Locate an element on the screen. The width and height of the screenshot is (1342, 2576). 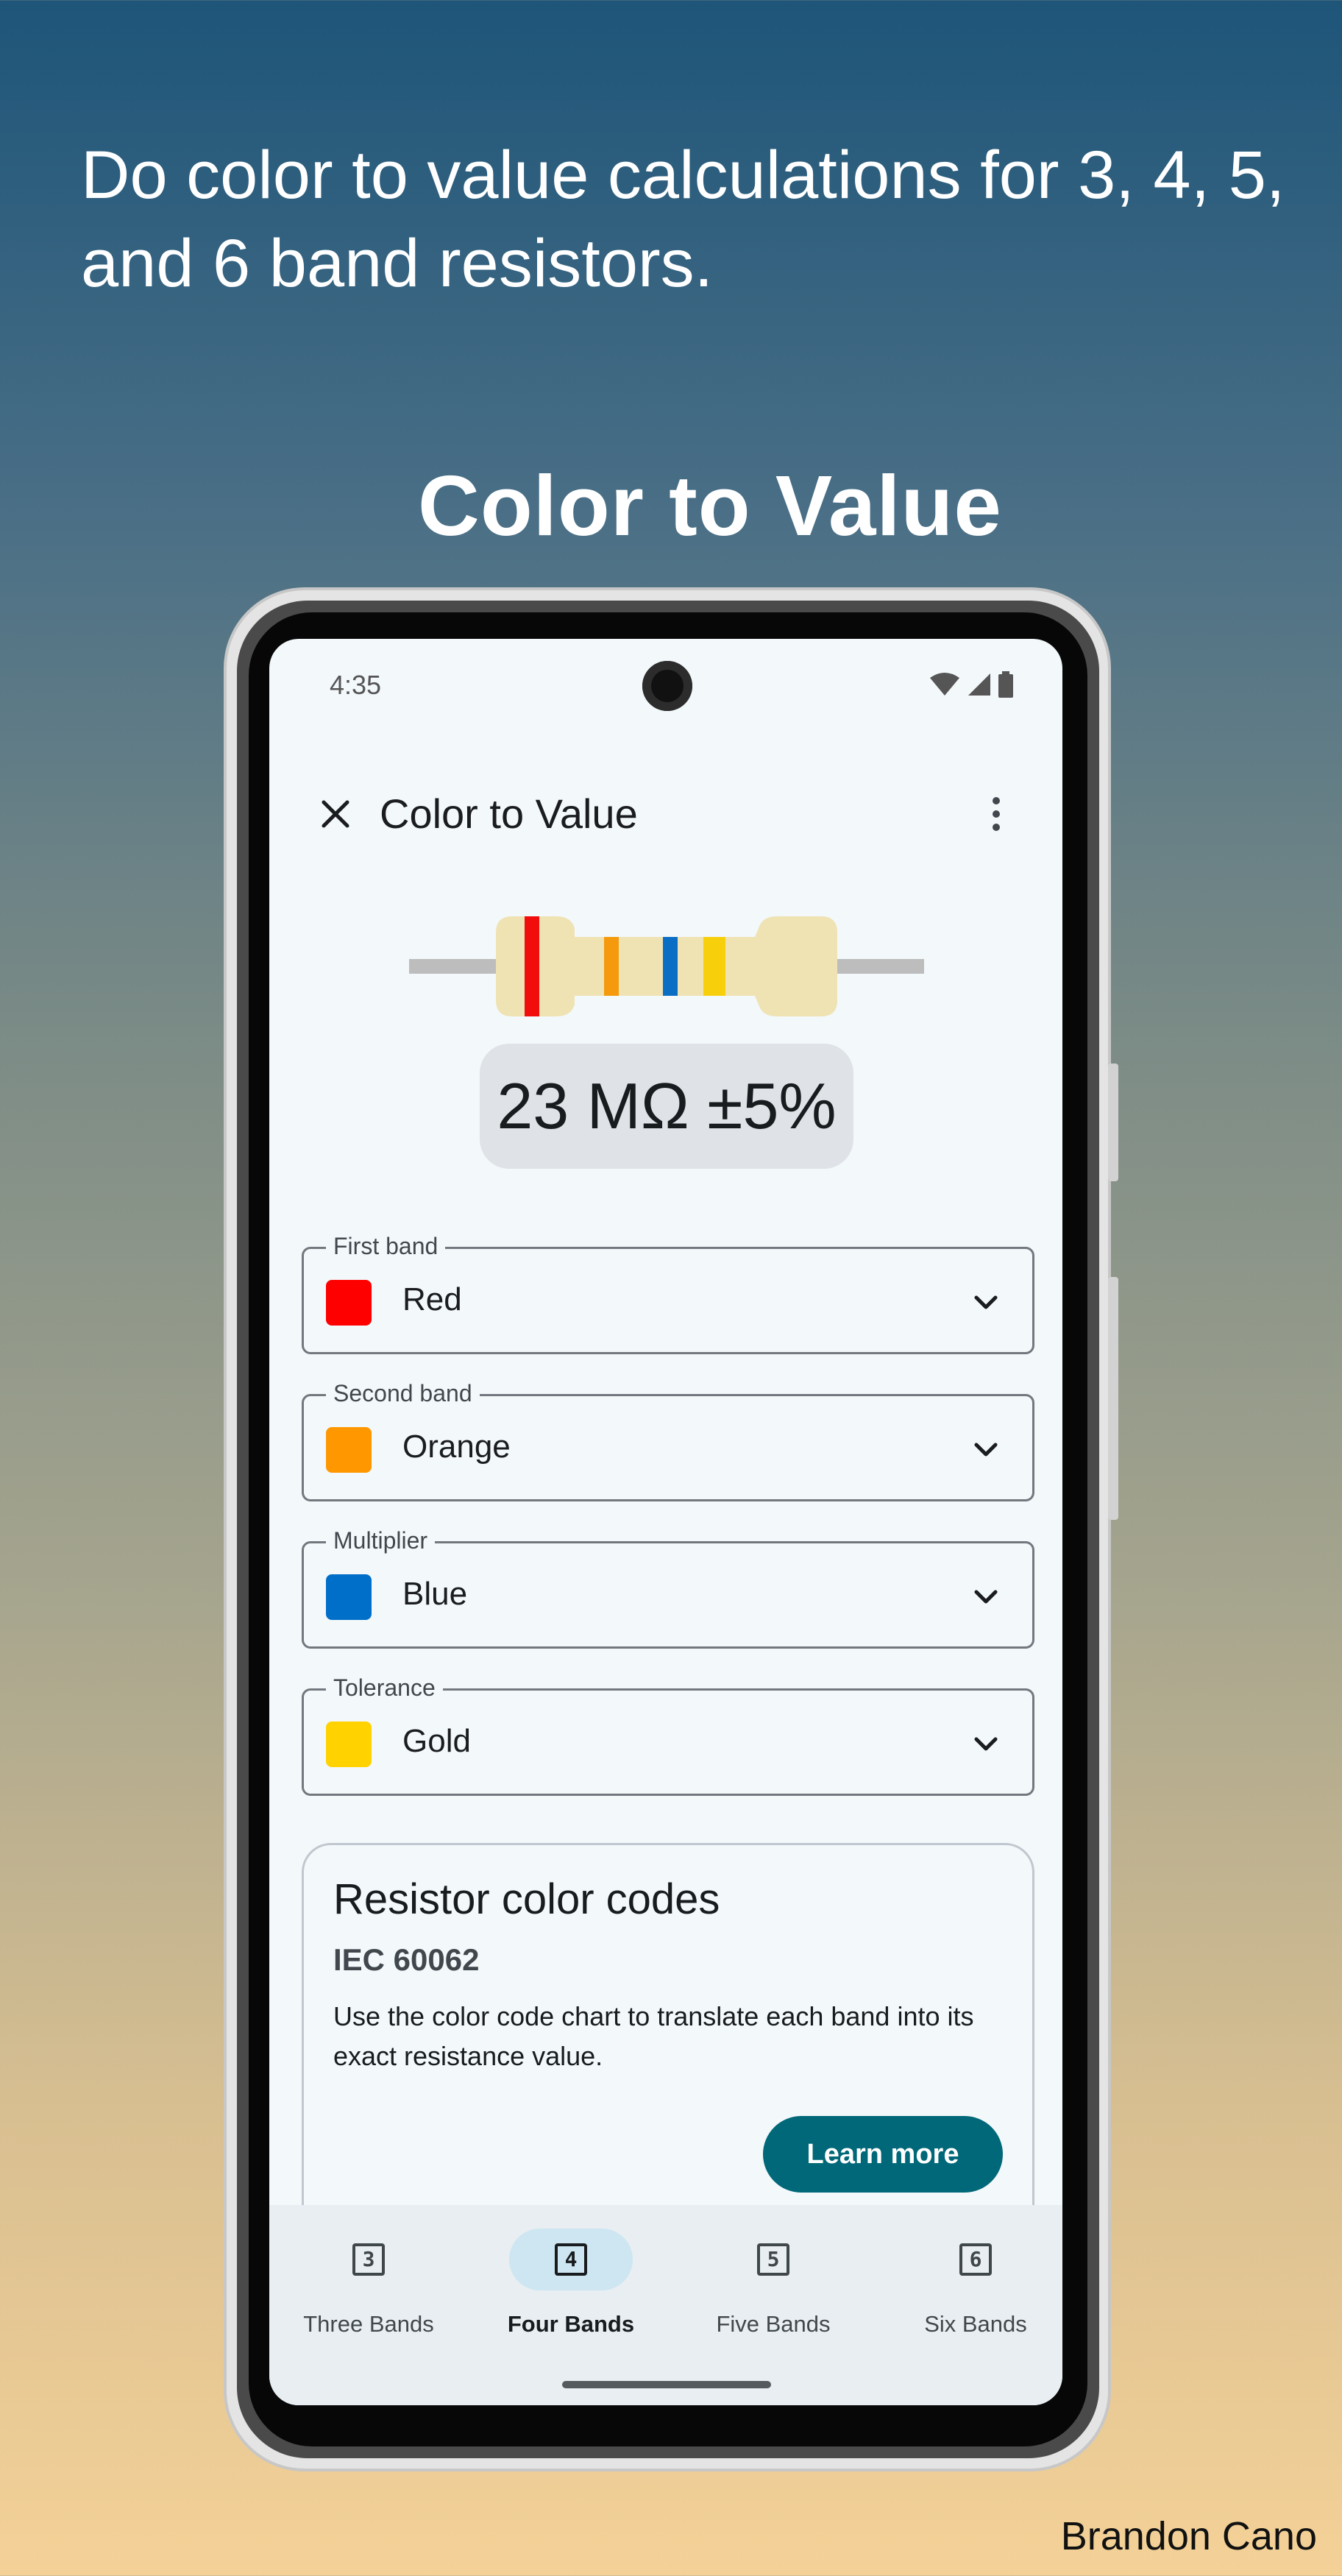
multiplier-swatch is located at coordinates (349, 1597).